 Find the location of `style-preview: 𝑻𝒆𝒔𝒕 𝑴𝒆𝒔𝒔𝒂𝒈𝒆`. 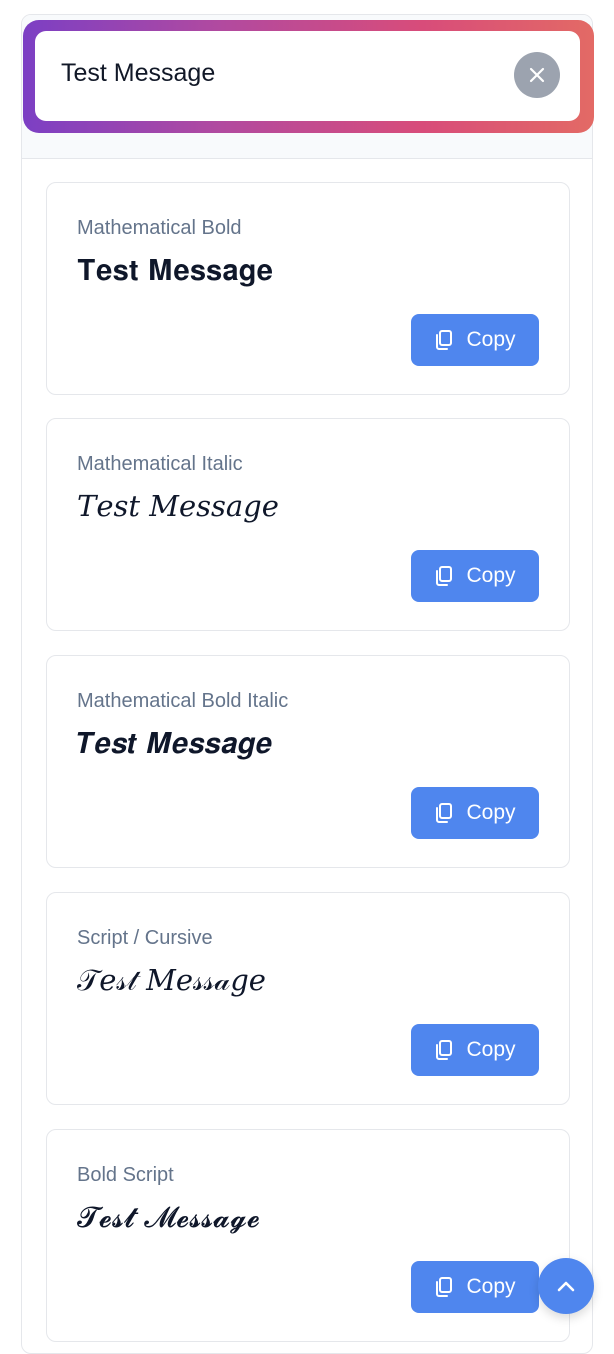

style-preview: 𝑻𝒆𝒔𝒕 𝑴𝒆𝒔𝒔𝒂𝒈𝒆 is located at coordinates (175, 743).